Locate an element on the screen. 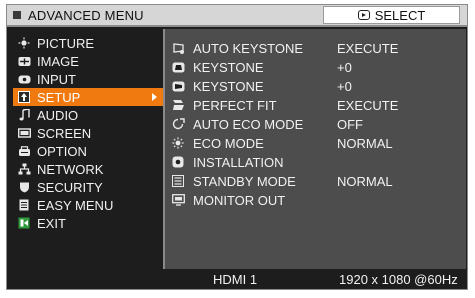  header-title: ADVANCED MENU is located at coordinates (86, 15).